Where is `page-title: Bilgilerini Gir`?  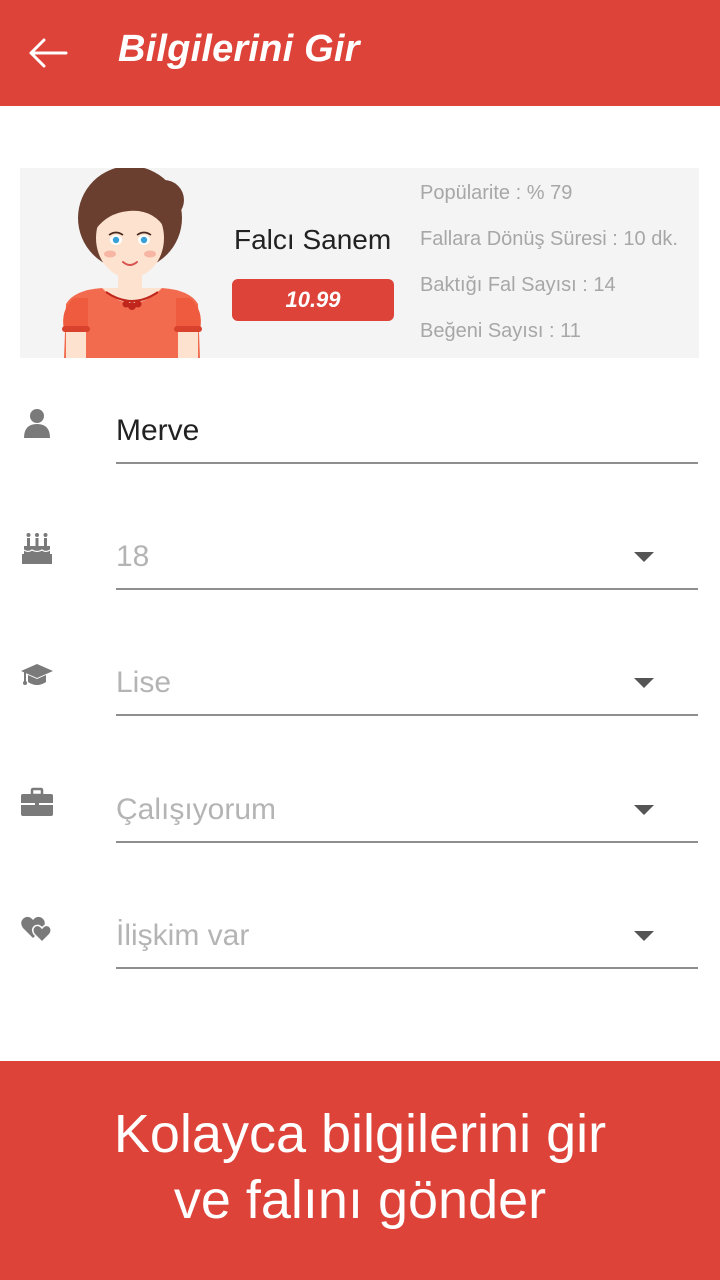 page-title: Bilgilerini Gir is located at coordinates (239, 49).